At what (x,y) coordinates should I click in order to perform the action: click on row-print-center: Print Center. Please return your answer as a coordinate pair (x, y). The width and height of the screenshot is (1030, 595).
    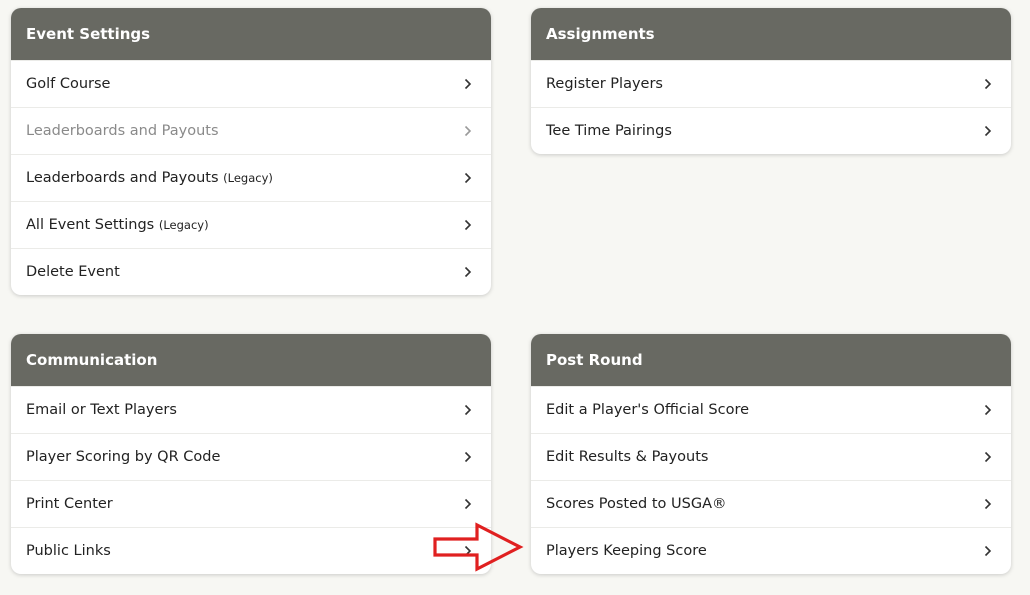
    Looking at the image, I should click on (251, 503).